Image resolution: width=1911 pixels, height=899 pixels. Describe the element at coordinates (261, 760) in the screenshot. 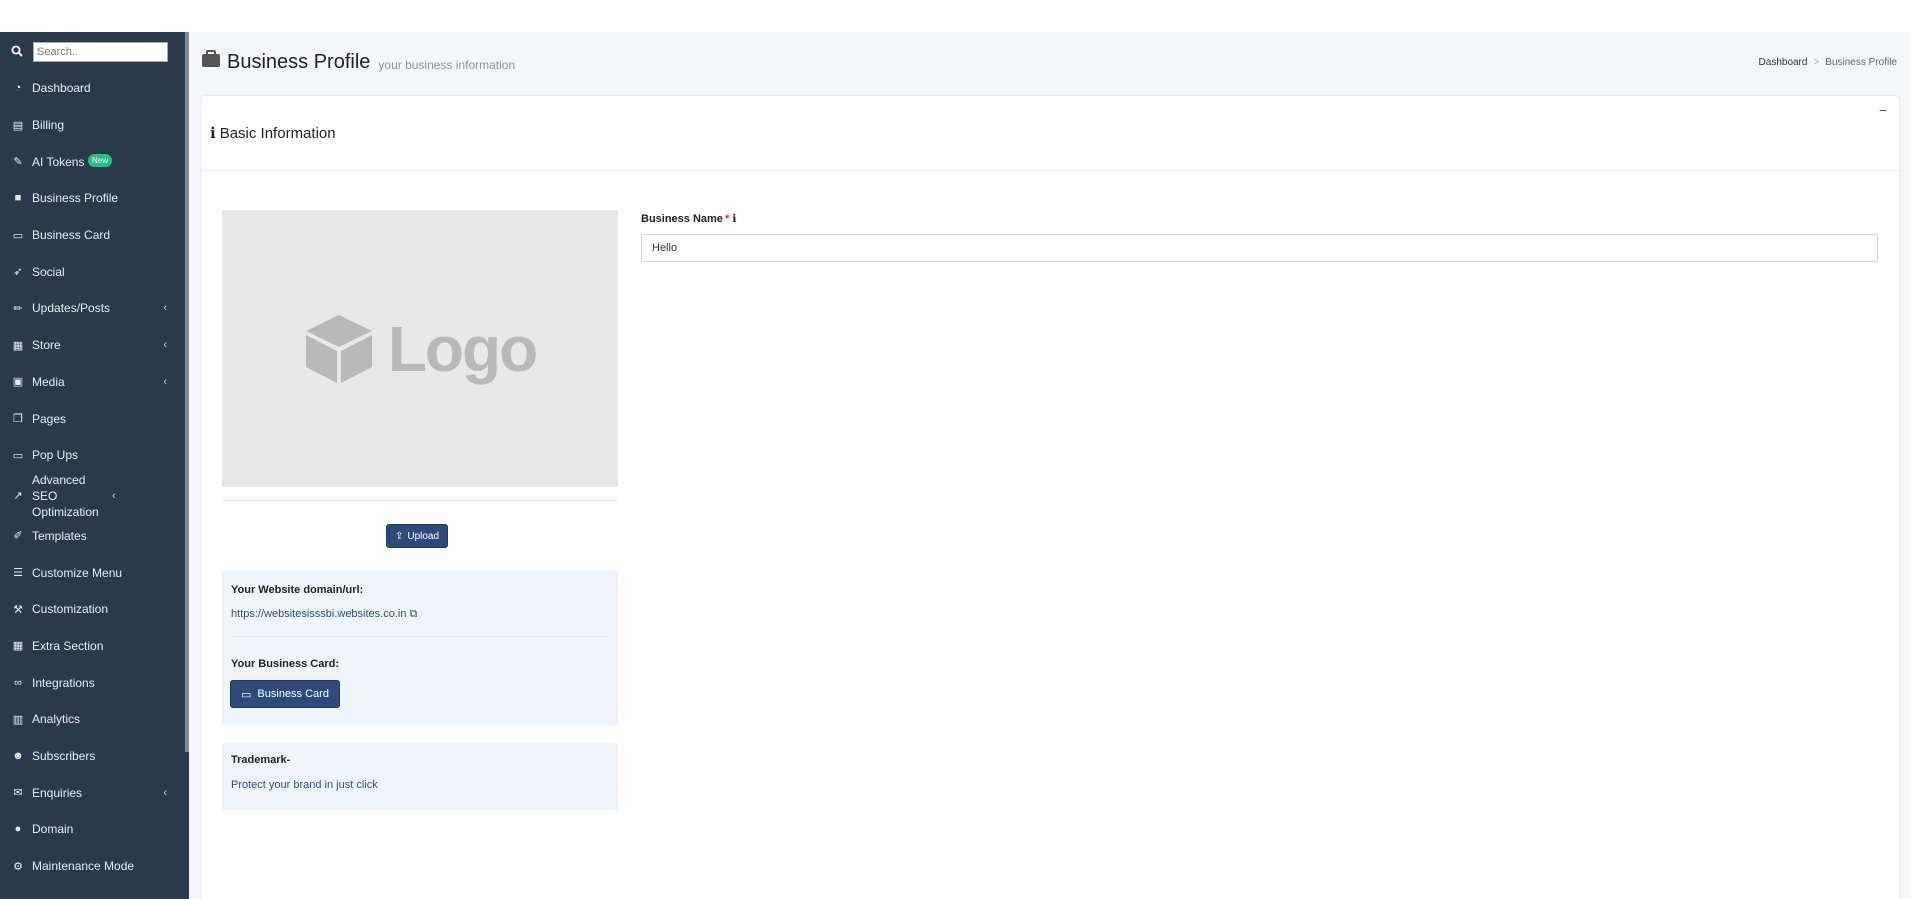

I see `trademark-label: Trademark-` at that location.